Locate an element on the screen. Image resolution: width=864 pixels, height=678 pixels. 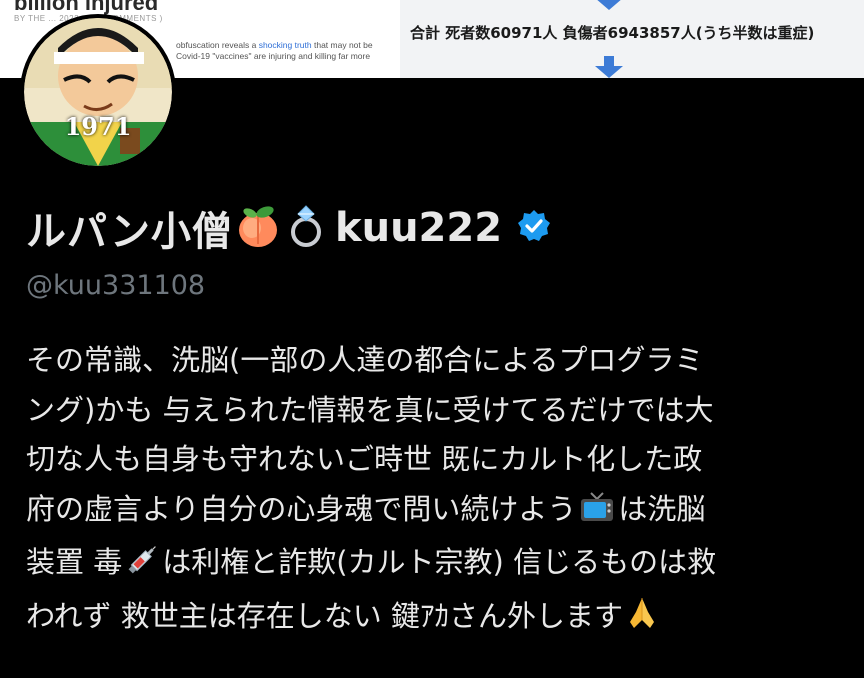
avatar-illustration is located at coordinates (98, 92).